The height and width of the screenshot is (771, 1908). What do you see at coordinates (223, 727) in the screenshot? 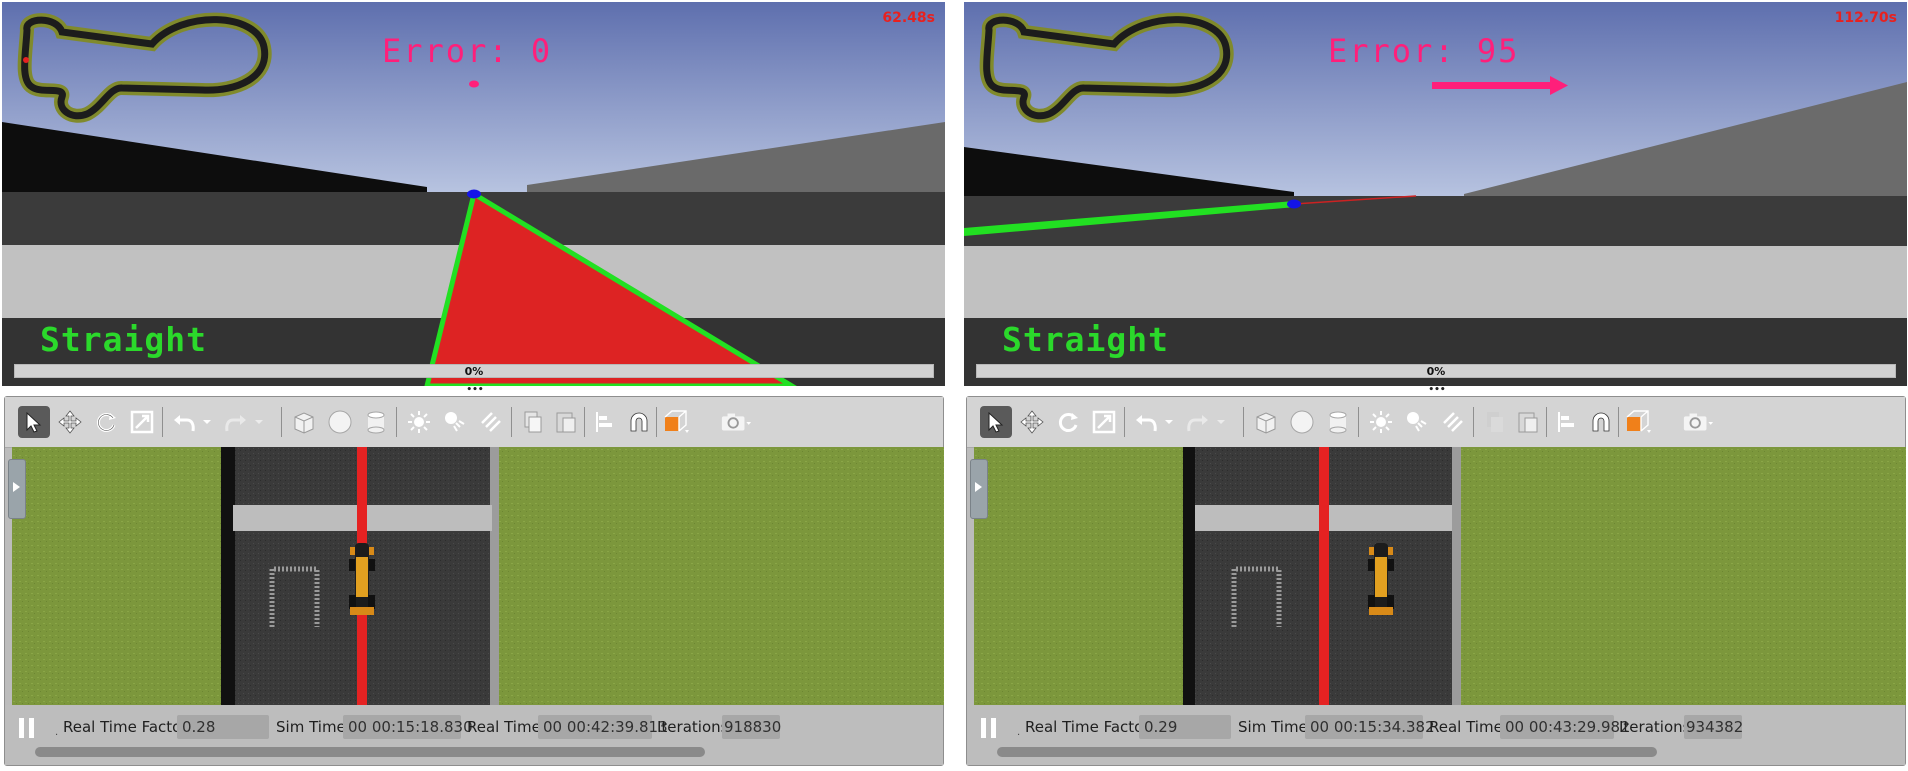
I see `real-time-factor-value: 0.28` at bounding box center [223, 727].